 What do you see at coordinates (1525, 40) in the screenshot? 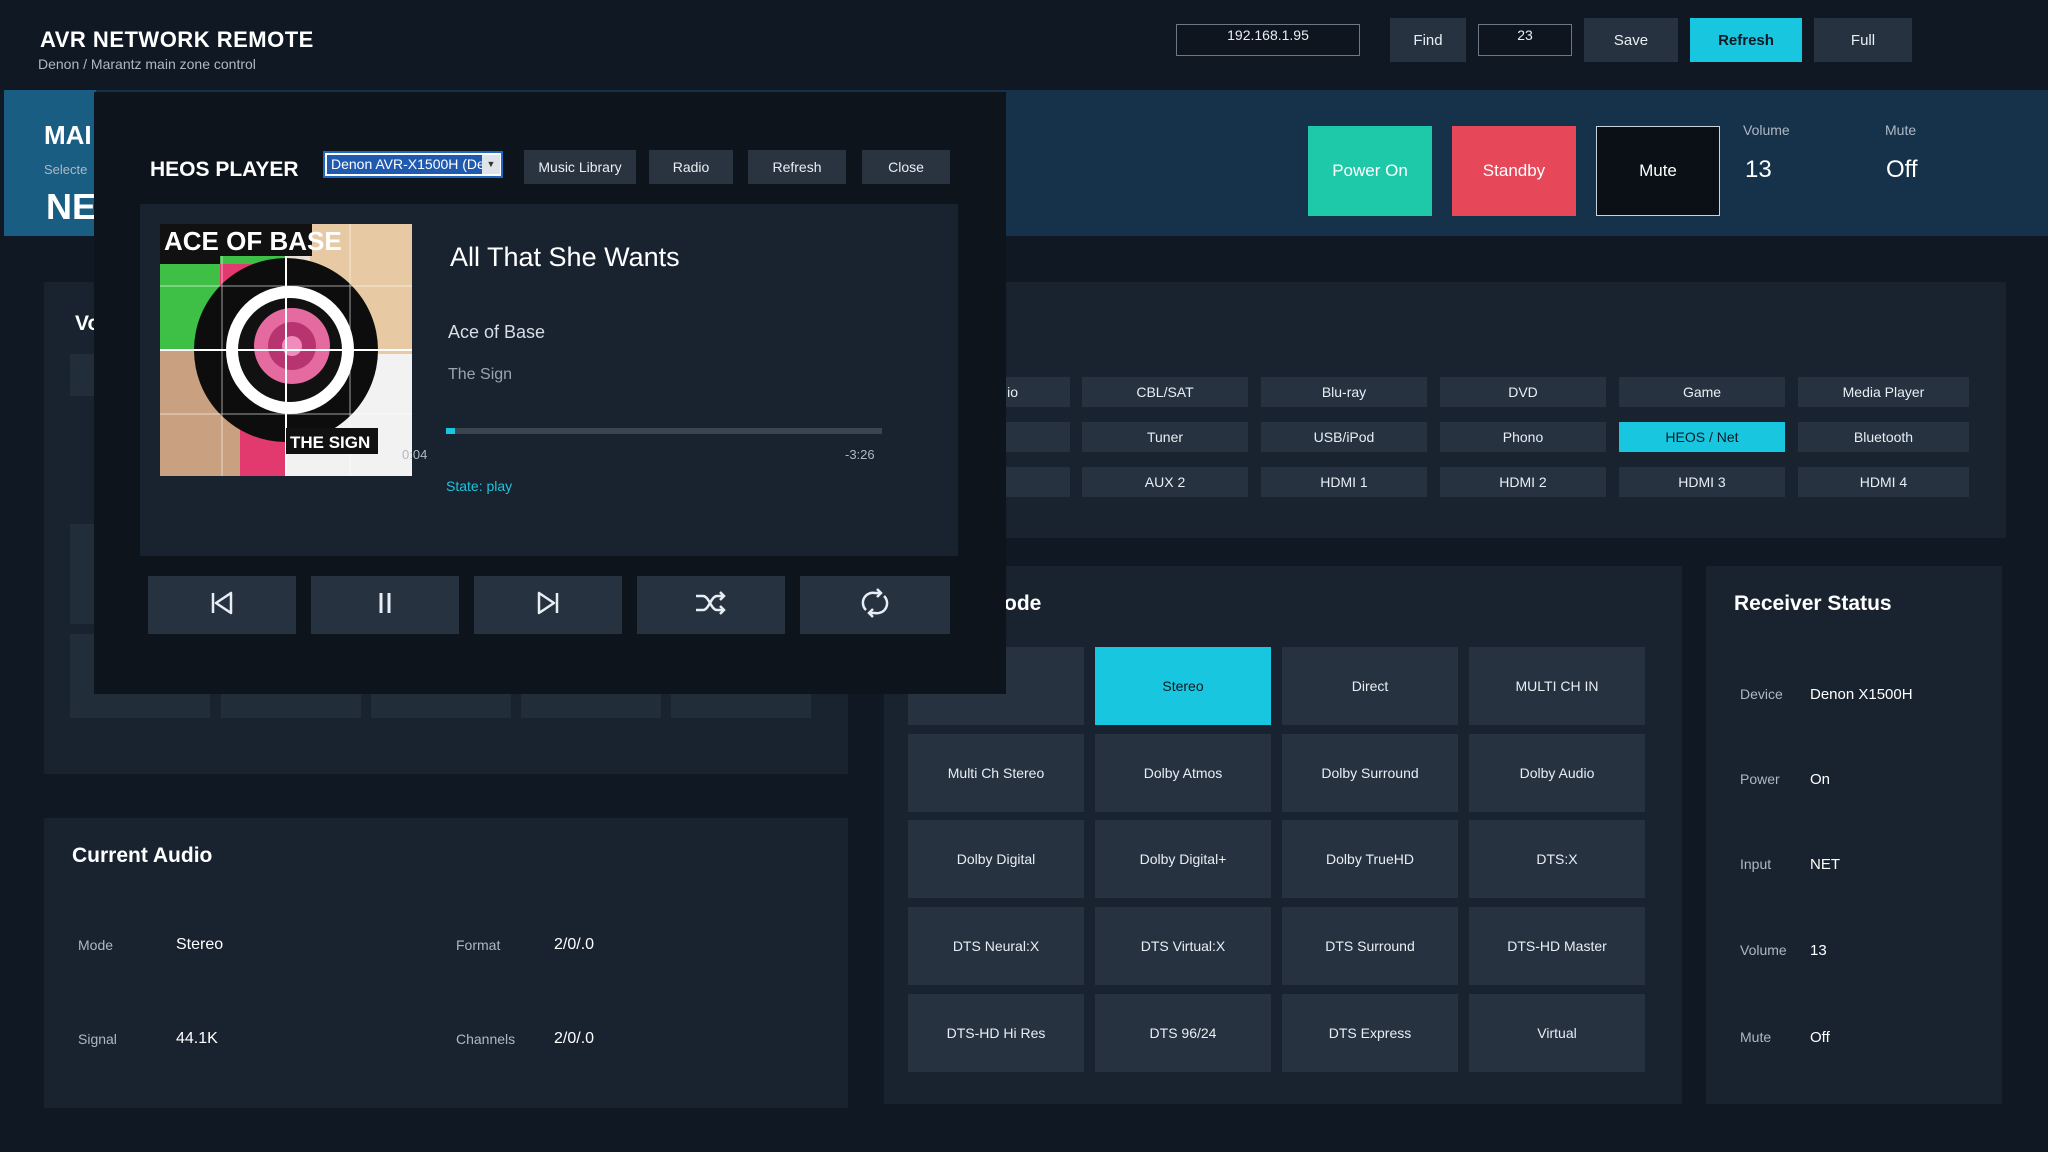
I see `port-input` at bounding box center [1525, 40].